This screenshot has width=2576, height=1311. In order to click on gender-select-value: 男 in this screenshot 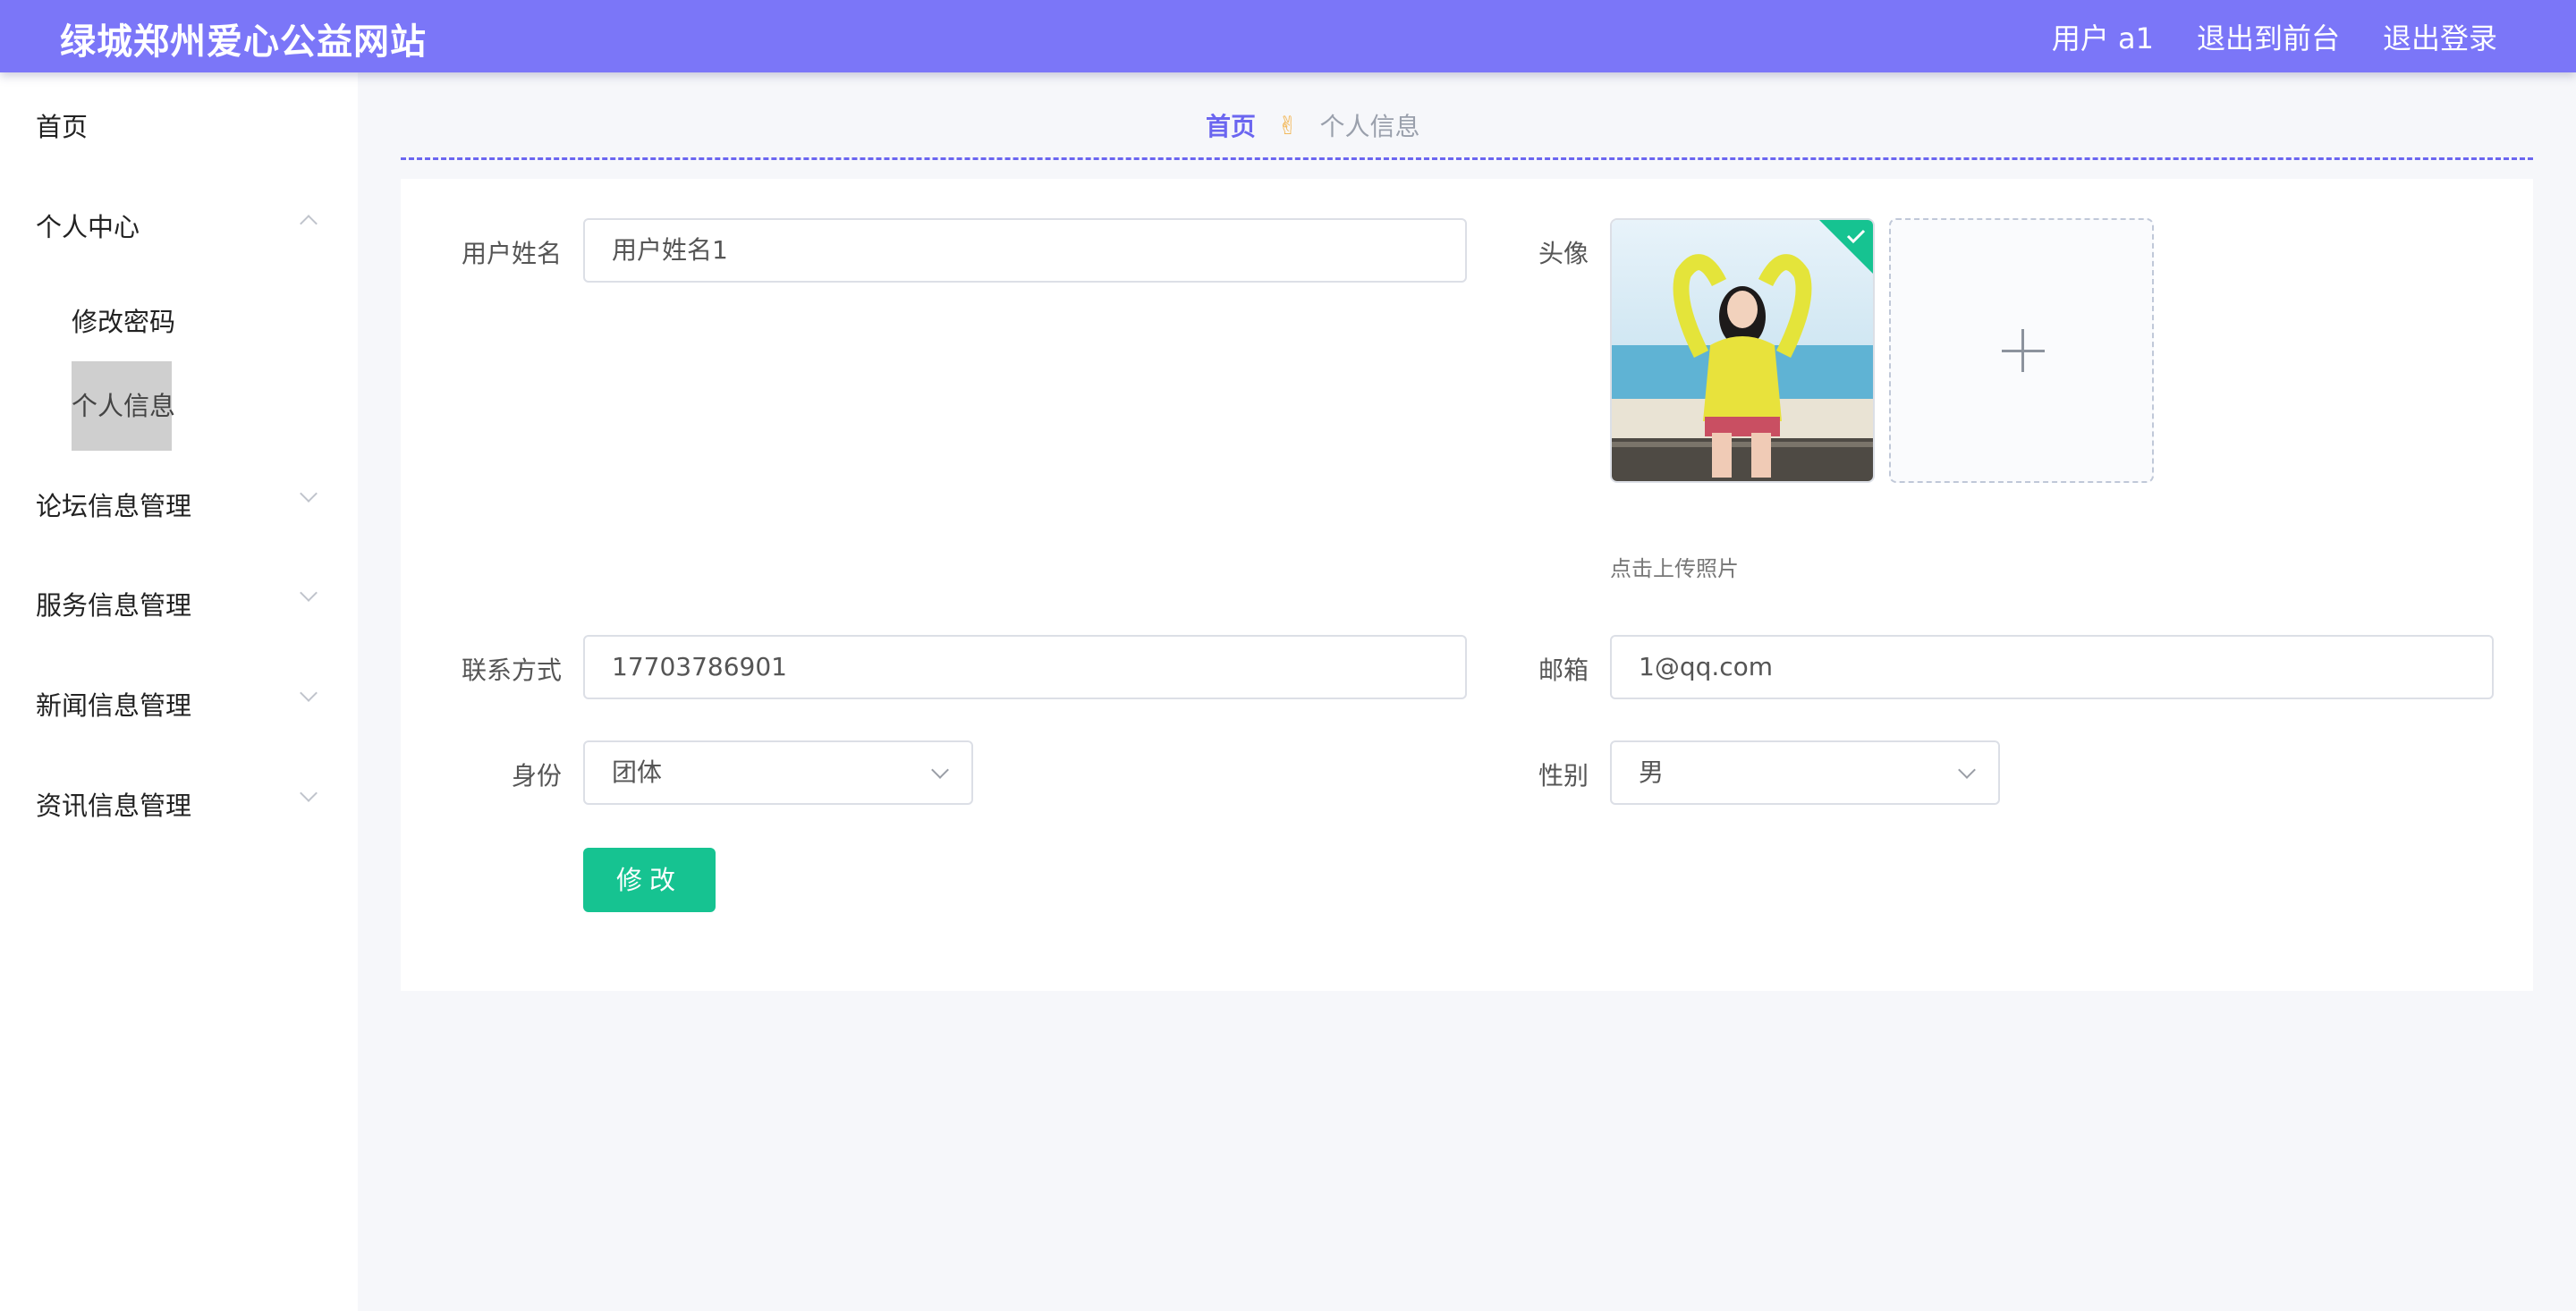, I will do `click(1652, 772)`.